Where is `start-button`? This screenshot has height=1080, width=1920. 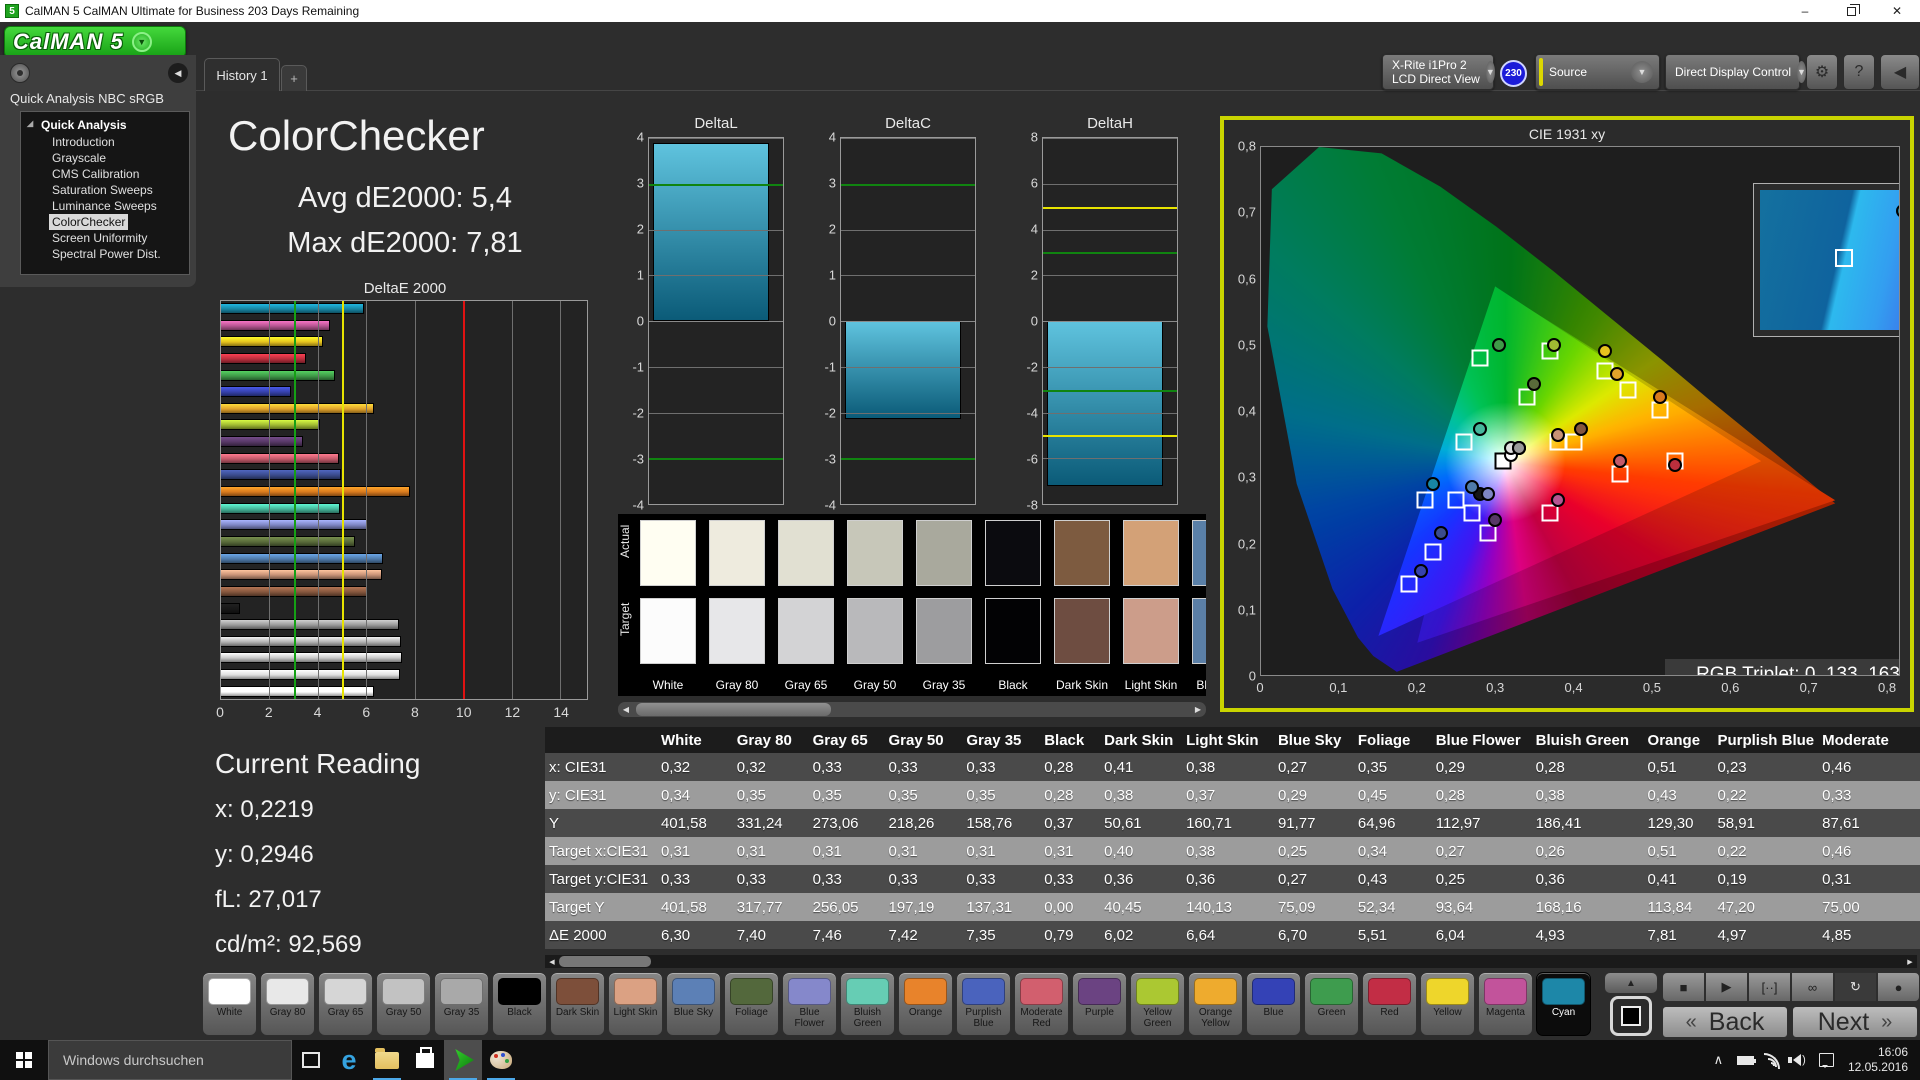
start-button is located at coordinates (24, 1060).